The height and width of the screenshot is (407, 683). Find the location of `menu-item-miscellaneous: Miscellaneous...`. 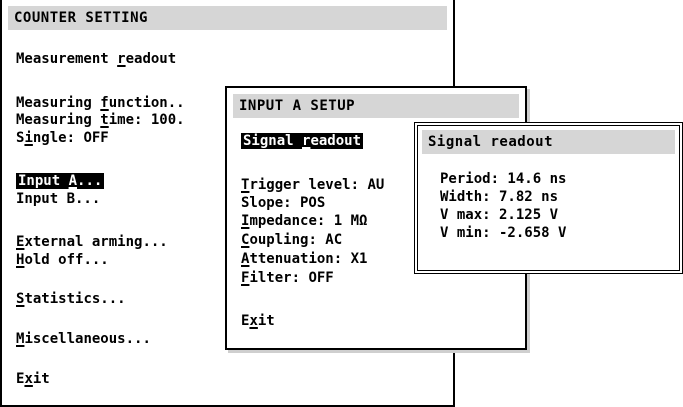

menu-item-miscellaneous: Miscellaneous... is located at coordinates (83, 339).